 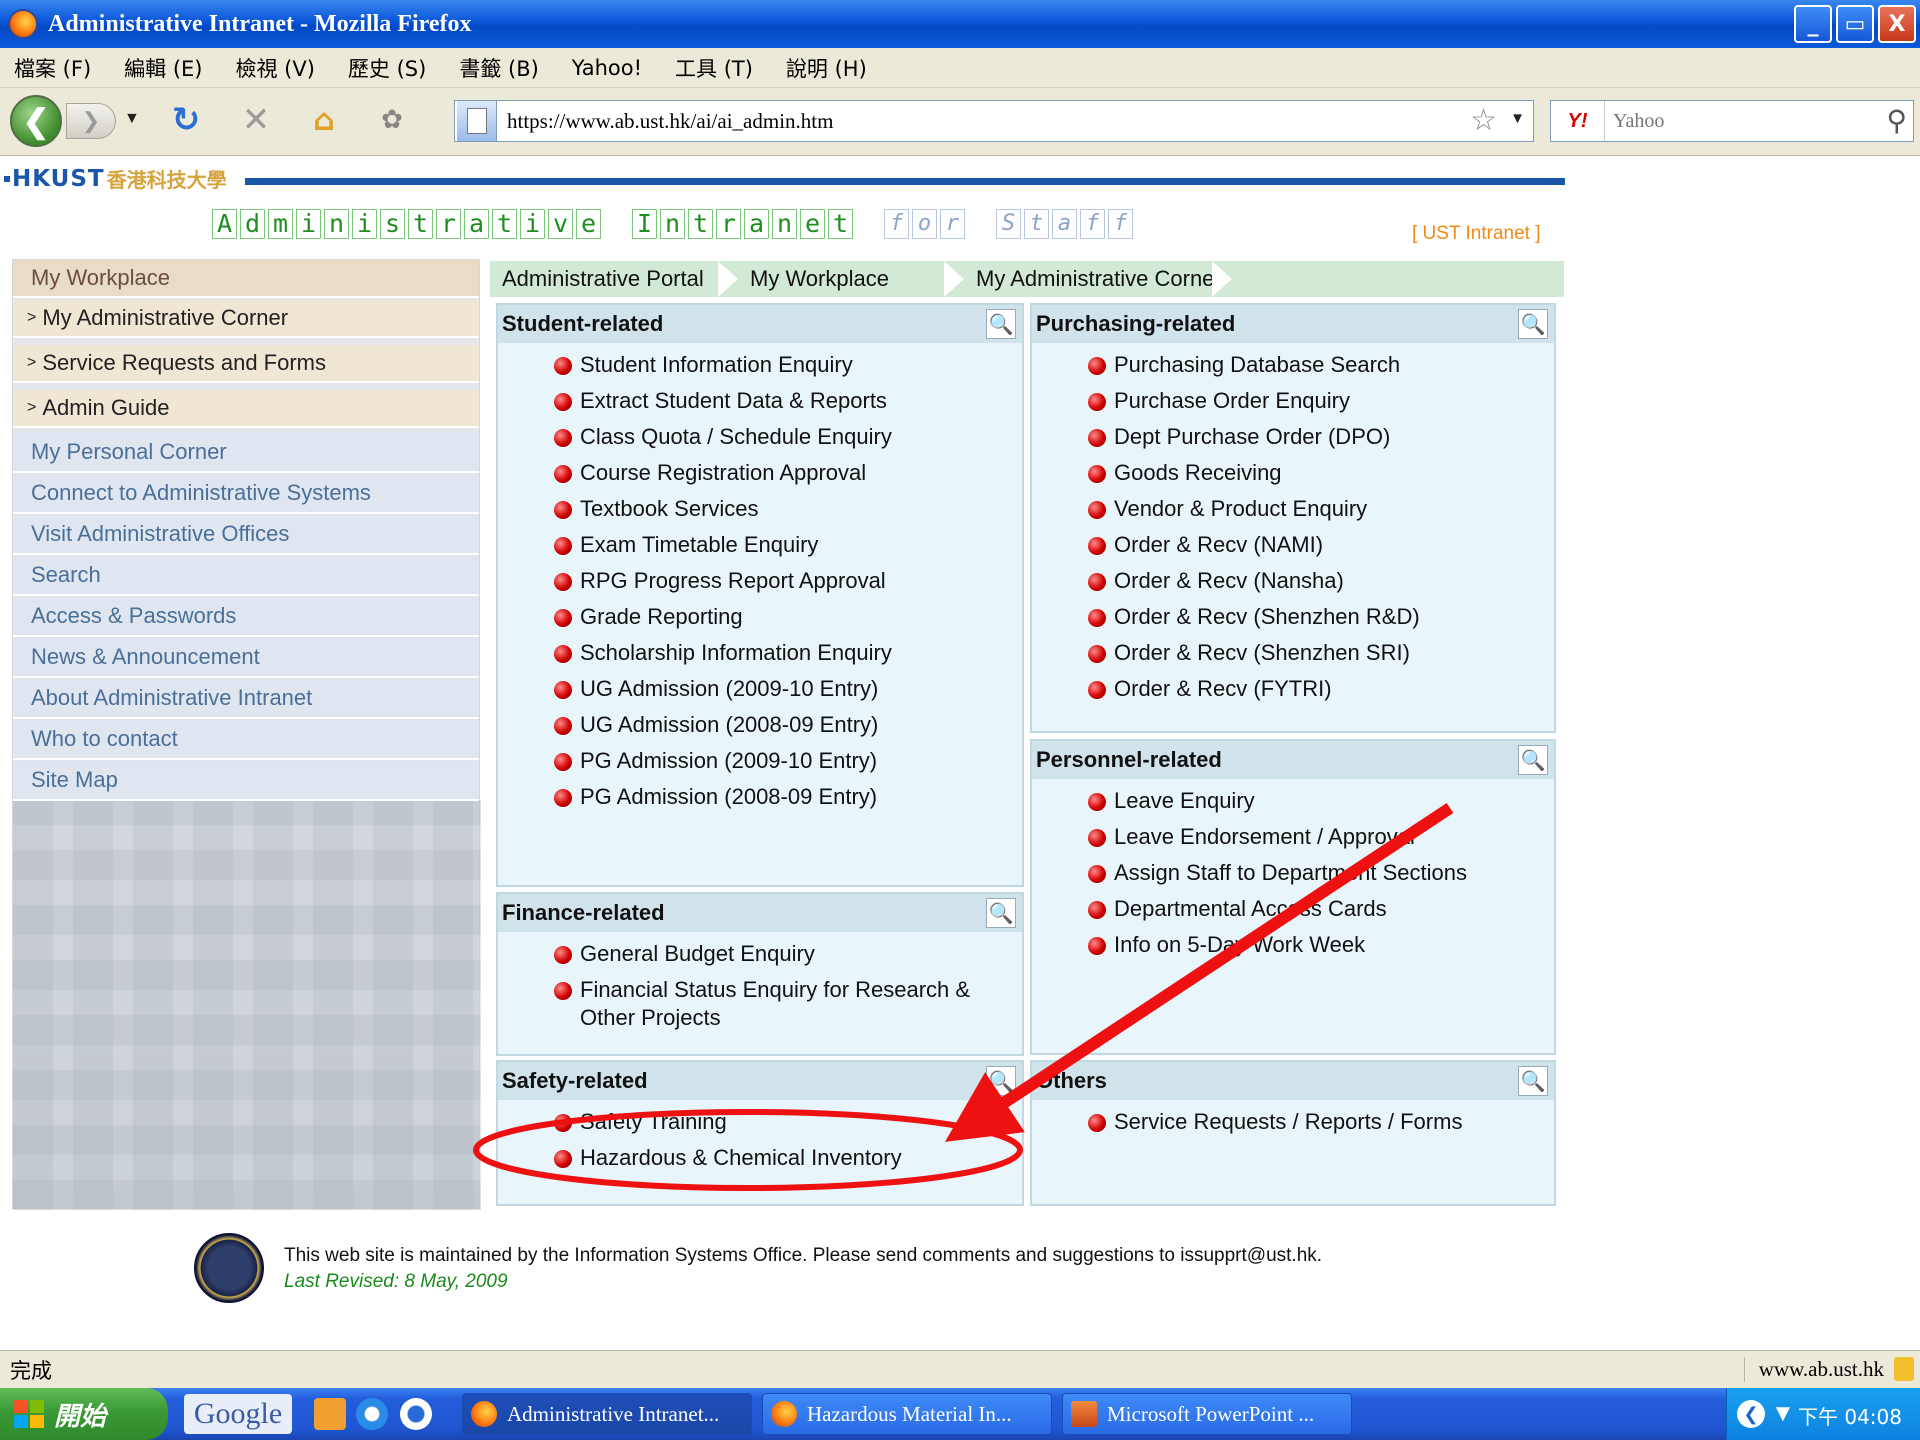 What do you see at coordinates (1293, 437) in the screenshot?
I see `panel-link: Dept Purchase Order (DPO)` at bounding box center [1293, 437].